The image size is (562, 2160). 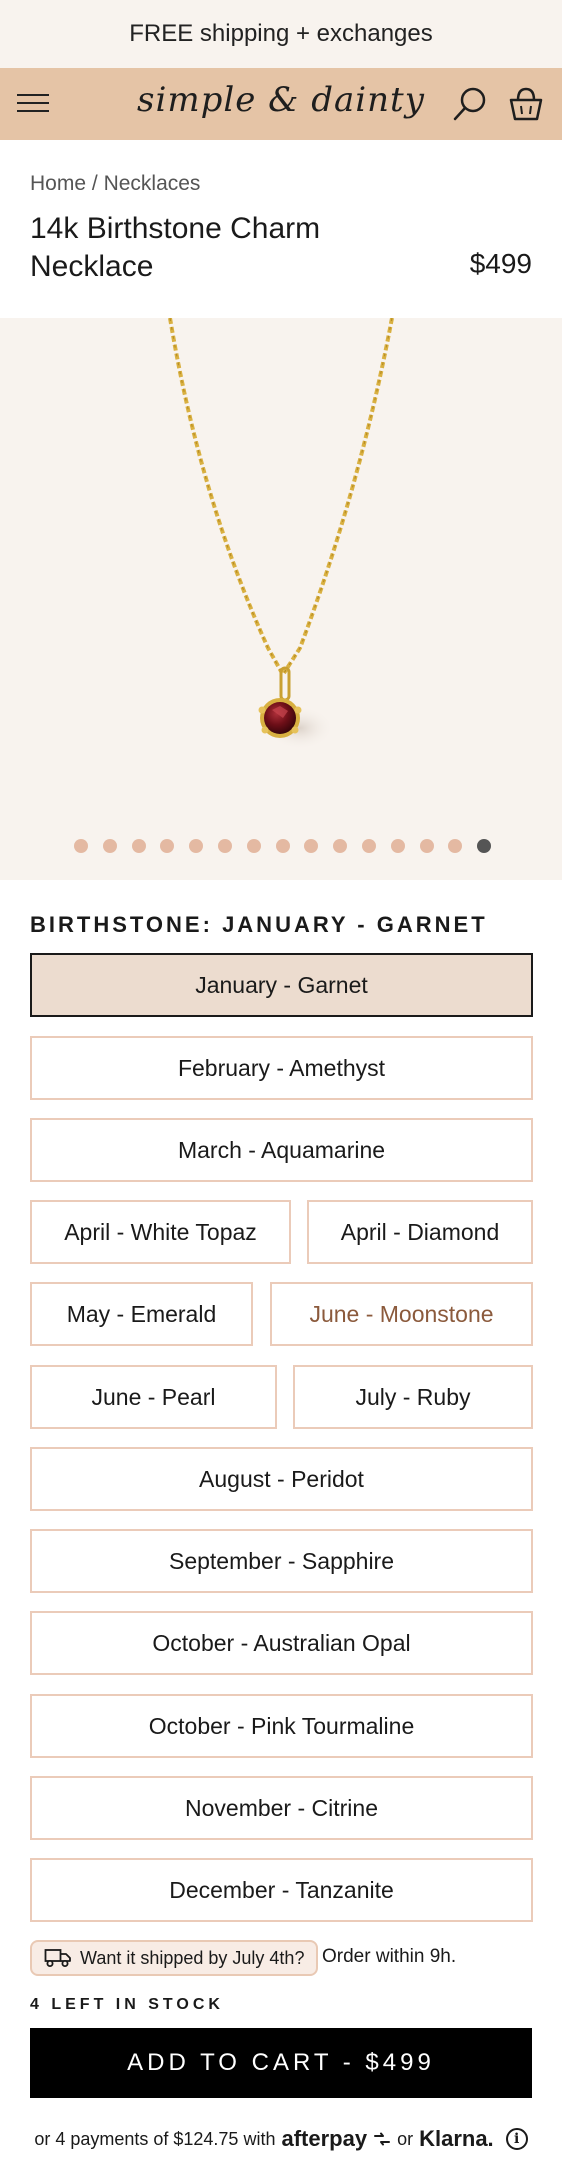 I want to click on product-price: $499, so click(x=500, y=263).